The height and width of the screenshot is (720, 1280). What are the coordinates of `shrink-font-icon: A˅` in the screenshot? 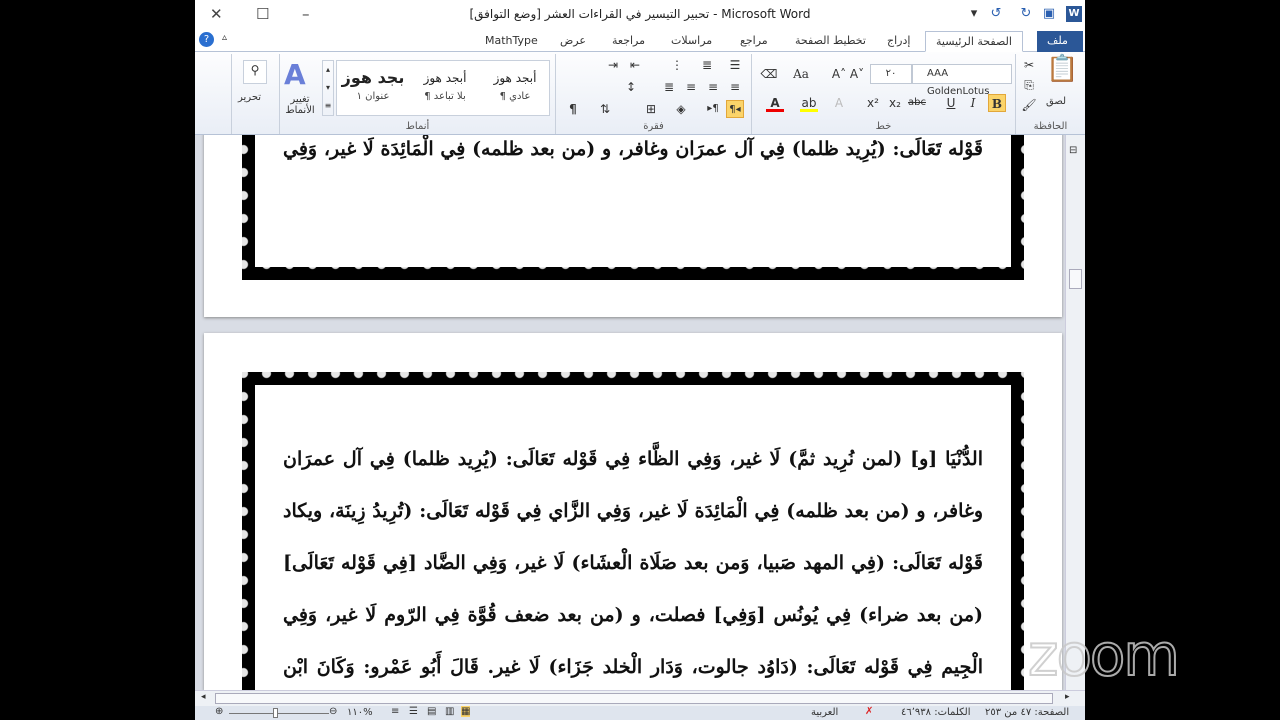 It's located at (857, 74).